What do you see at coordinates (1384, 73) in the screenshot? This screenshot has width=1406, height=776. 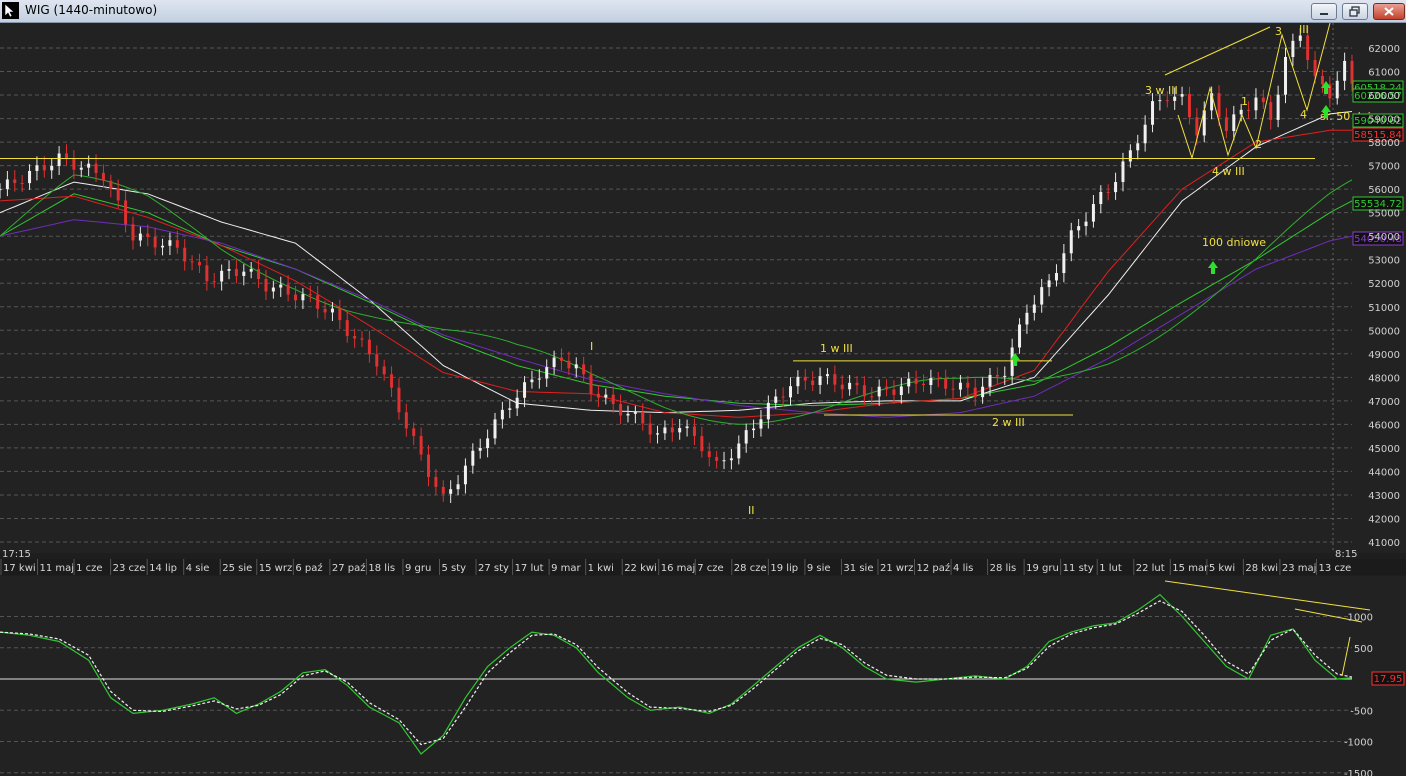 I see `y-tick-label: 61000` at bounding box center [1384, 73].